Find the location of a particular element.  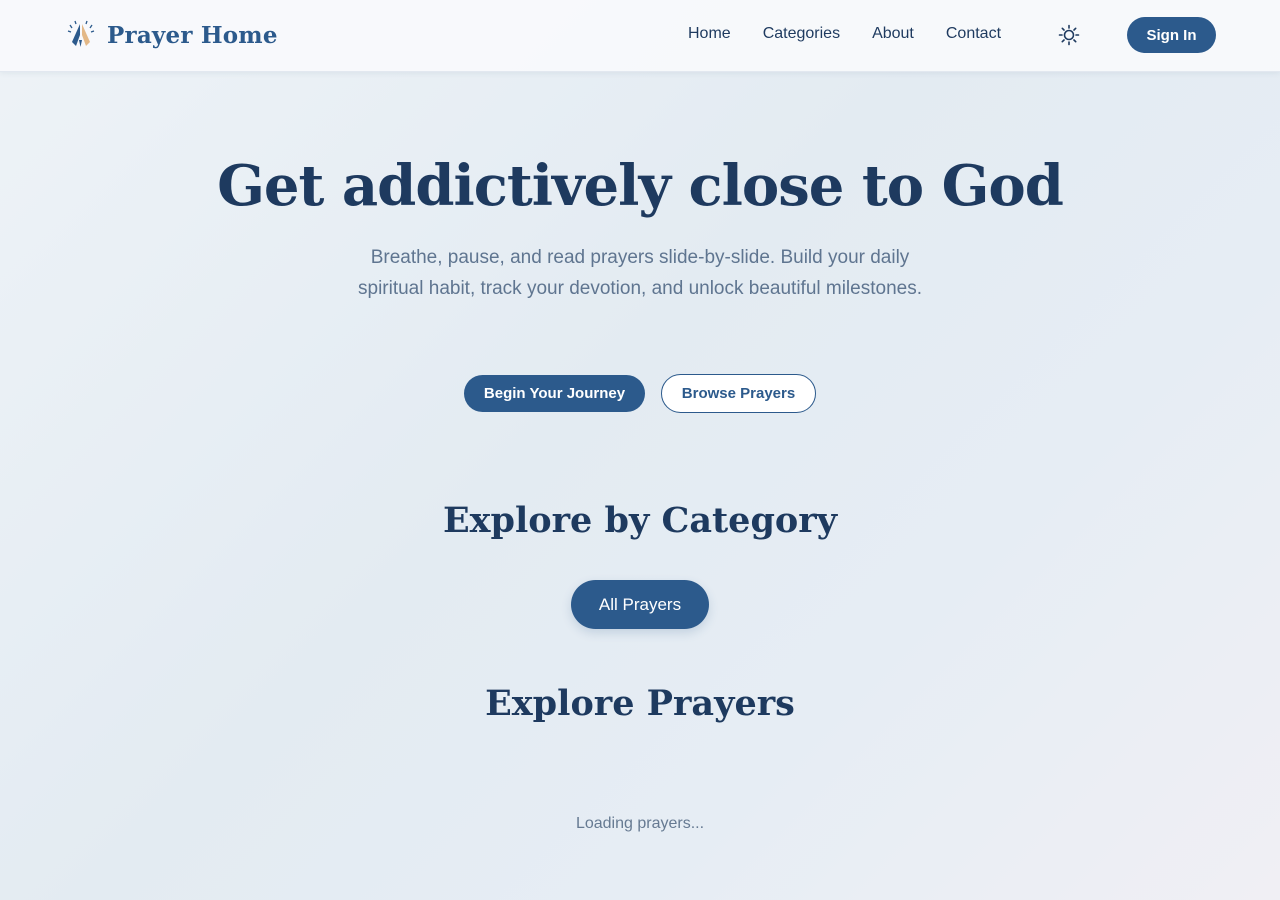

sun-icon is located at coordinates (1069, 35).